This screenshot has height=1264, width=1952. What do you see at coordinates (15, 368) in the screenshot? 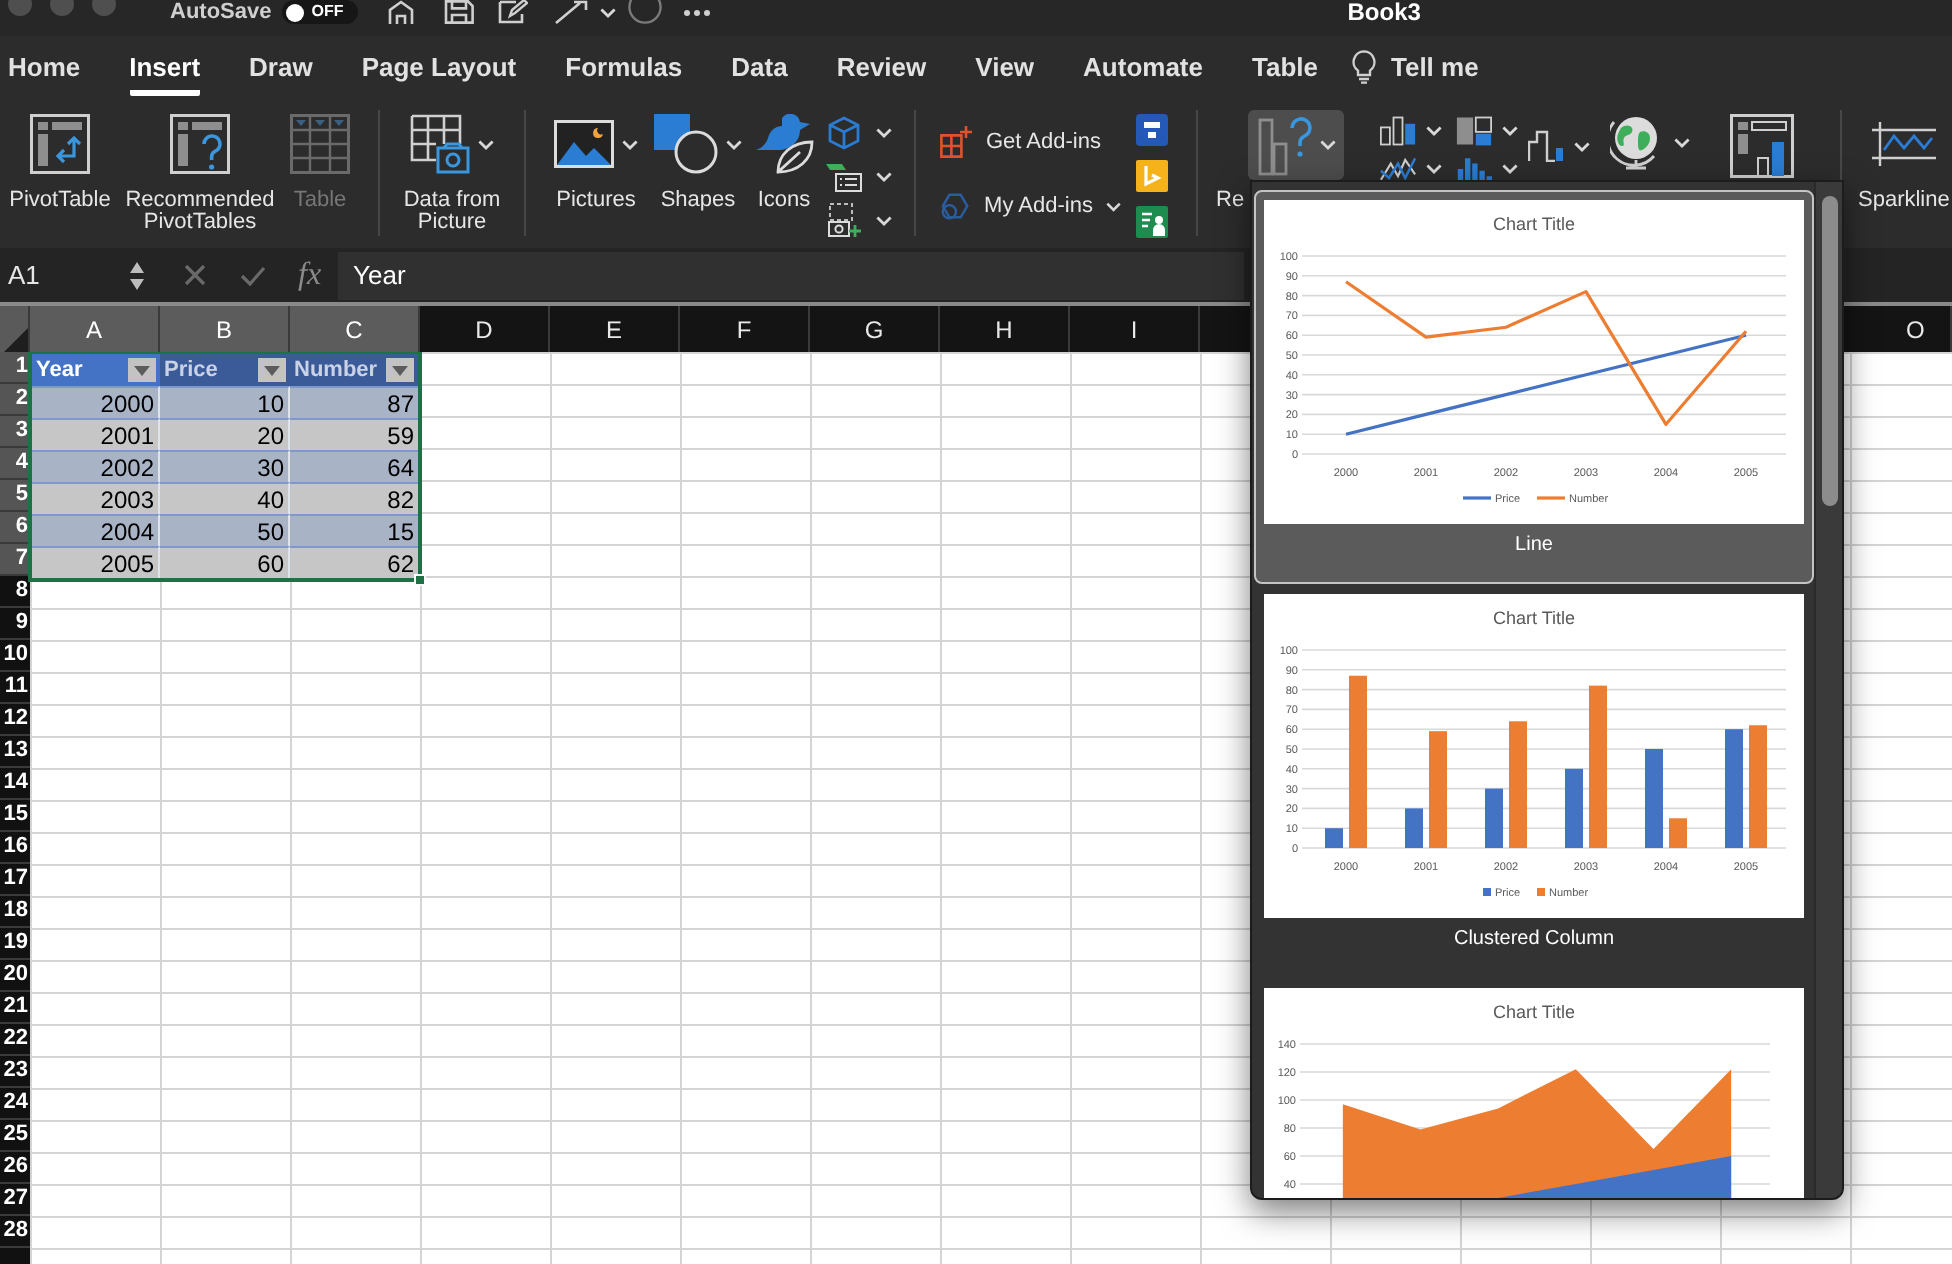
I see `row-header: 1` at bounding box center [15, 368].